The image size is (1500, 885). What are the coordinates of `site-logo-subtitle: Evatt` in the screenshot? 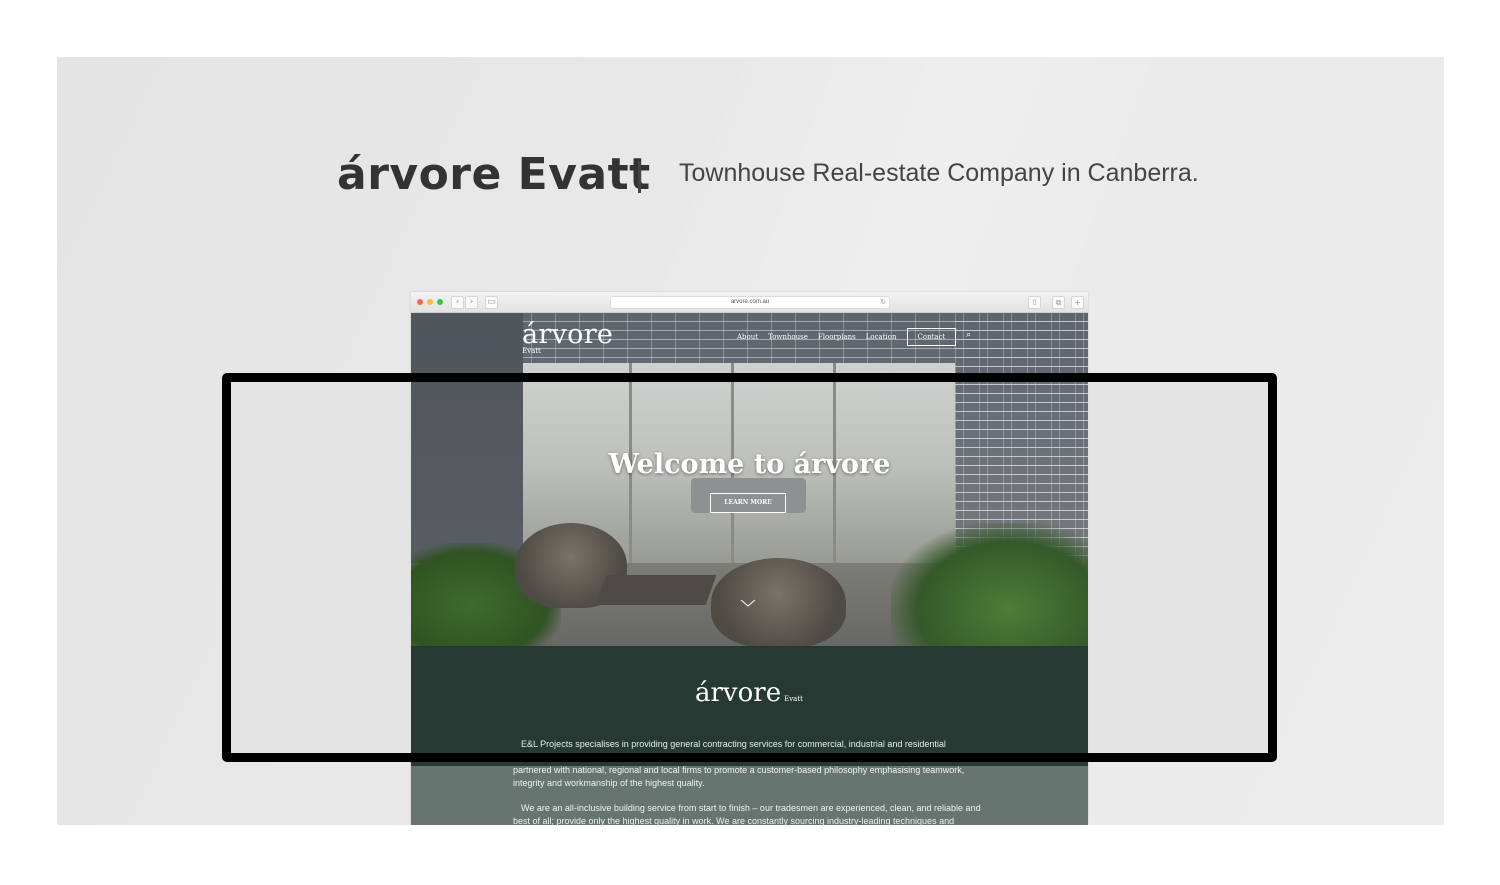 It's located at (531, 351).